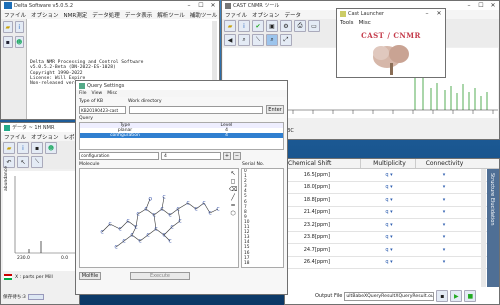 The image size is (500, 305). What do you see at coordinates (23, 162) in the screenshot?
I see `cursor-icon: ↖` at bounding box center [23, 162].